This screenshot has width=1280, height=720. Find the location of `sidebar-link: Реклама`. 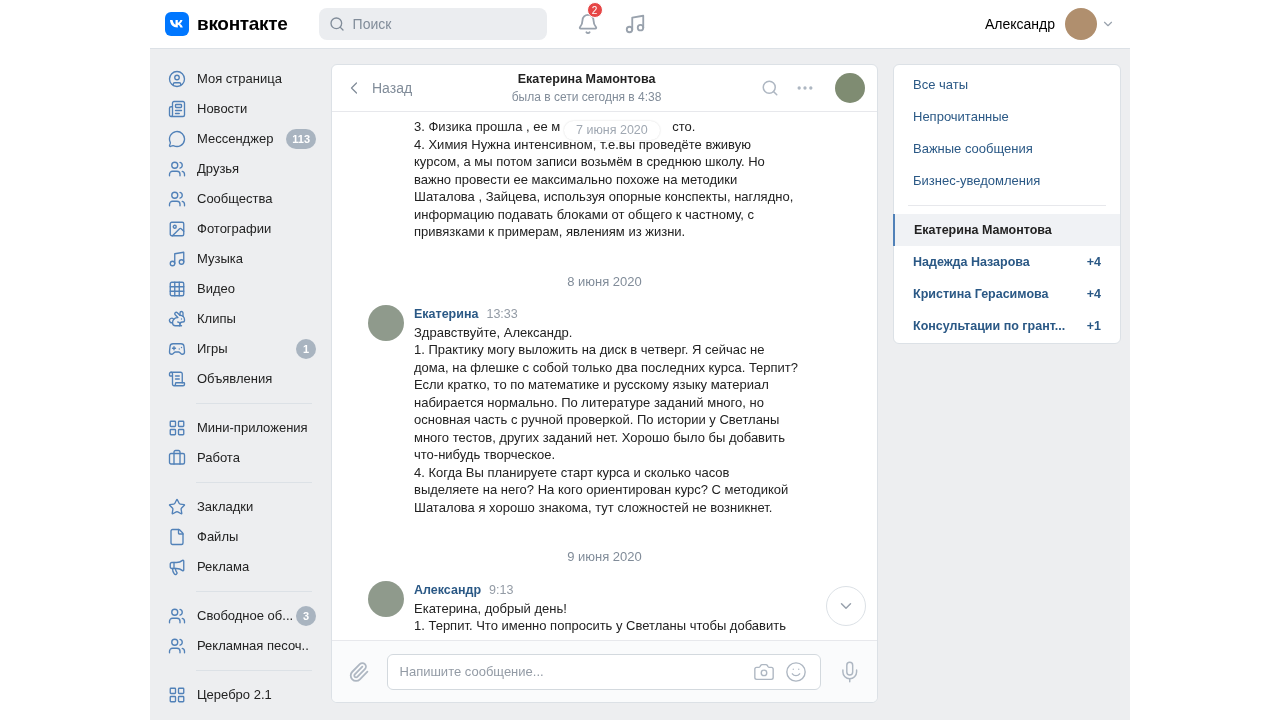

sidebar-link: Реклама is located at coordinates (223, 567).